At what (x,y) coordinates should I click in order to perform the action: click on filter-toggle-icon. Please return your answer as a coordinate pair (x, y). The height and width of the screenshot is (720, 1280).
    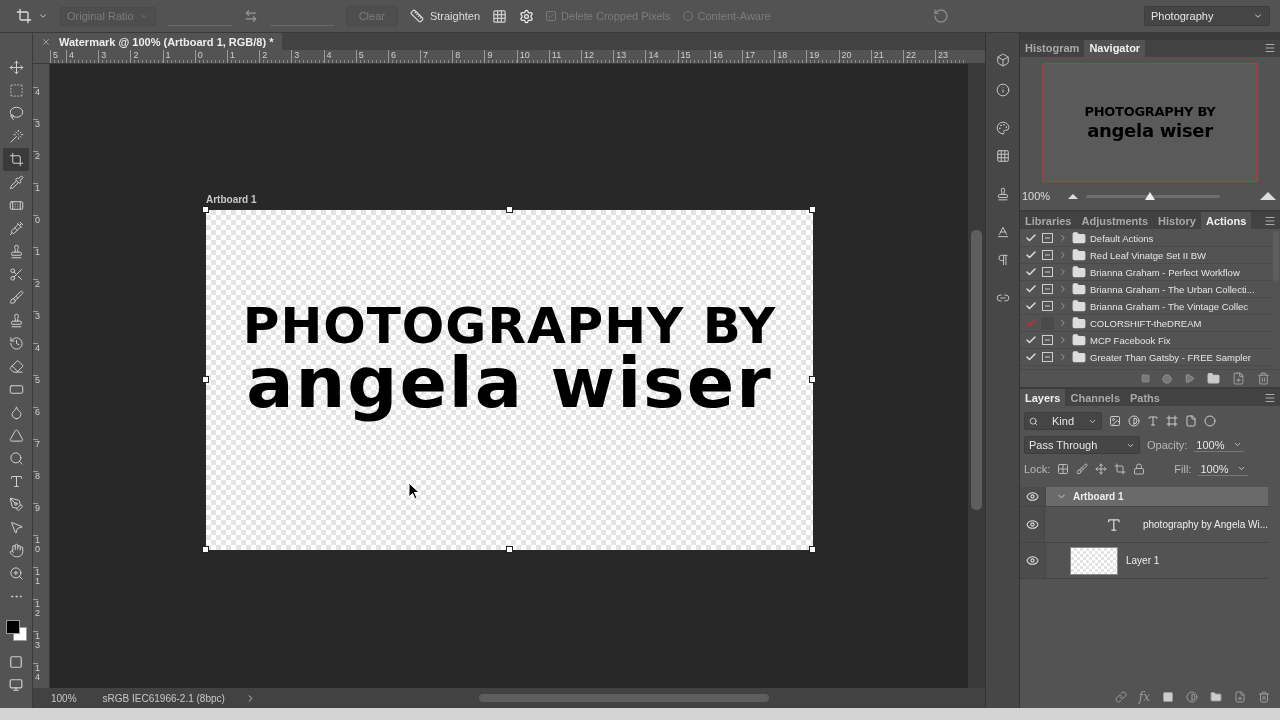
    Looking at the image, I should click on (1210, 421).